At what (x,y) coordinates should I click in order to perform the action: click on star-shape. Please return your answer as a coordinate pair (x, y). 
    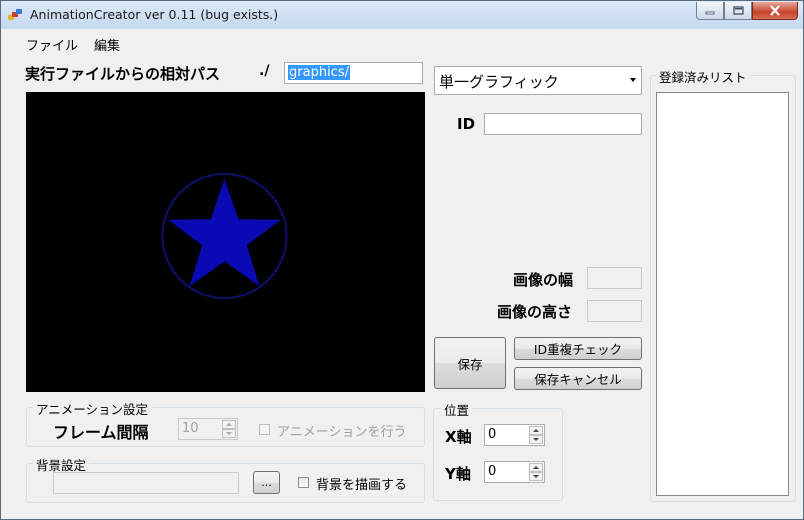
    Looking at the image, I should click on (224, 233).